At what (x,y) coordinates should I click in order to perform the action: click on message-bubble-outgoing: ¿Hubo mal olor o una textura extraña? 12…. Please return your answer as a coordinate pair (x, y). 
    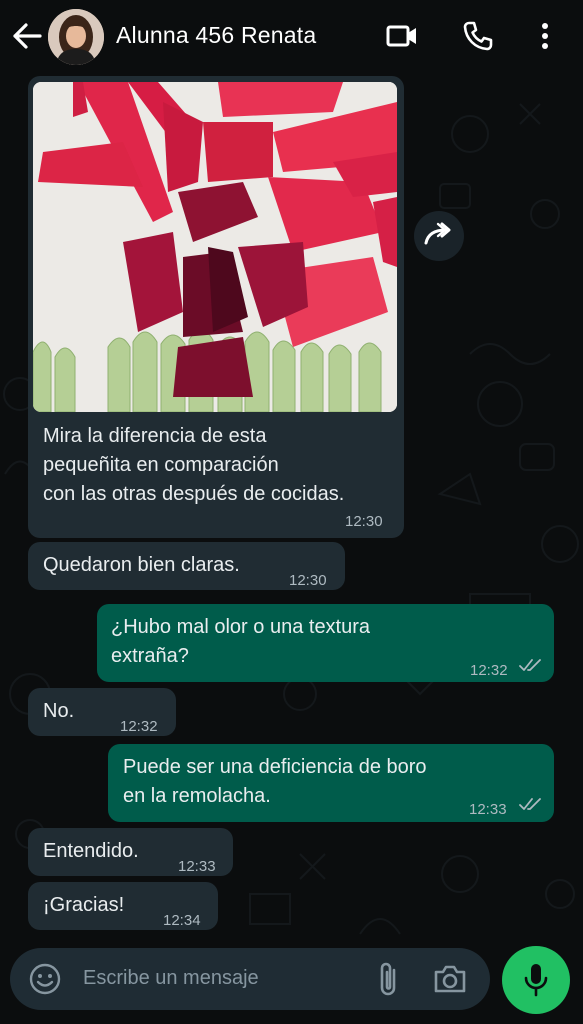
    Looking at the image, I should click on (325, 643).